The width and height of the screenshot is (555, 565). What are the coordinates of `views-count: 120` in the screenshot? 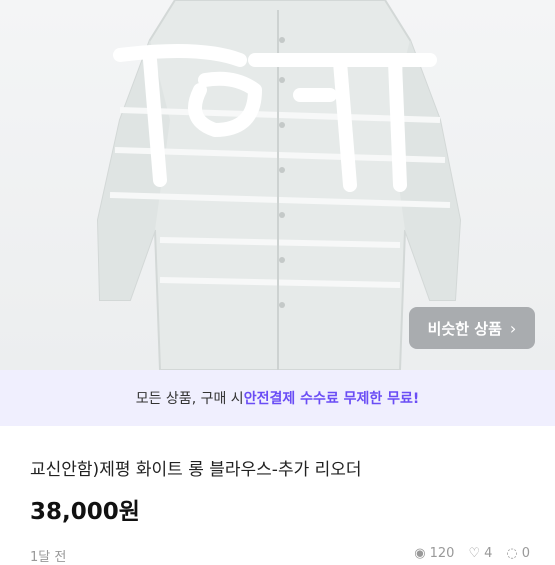 It's located at (442, 553).